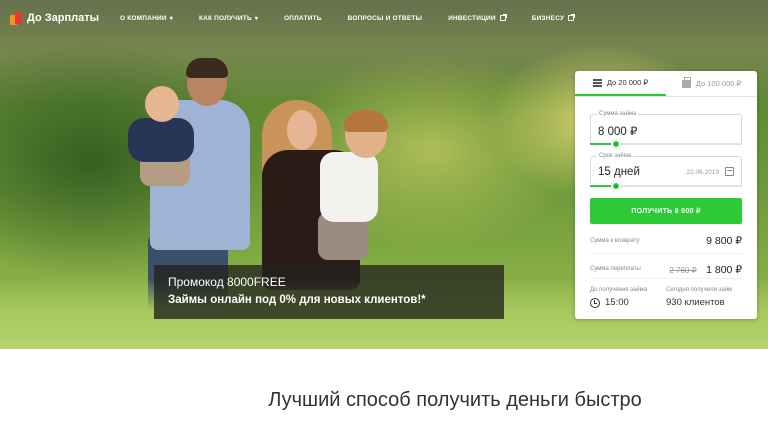  I want to click on man-figure, so click(207, 68).